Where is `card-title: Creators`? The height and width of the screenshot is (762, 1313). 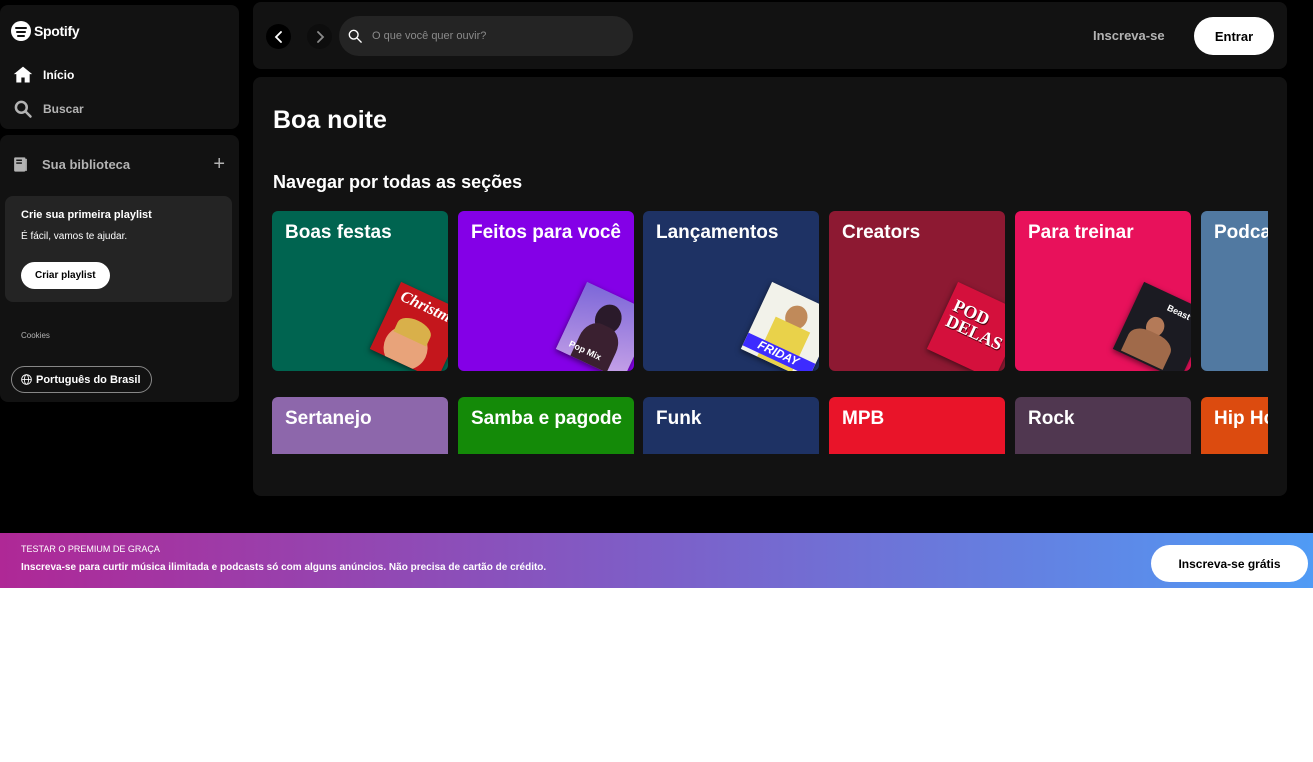 card-title: Creators is located at coordinates (881, 232).